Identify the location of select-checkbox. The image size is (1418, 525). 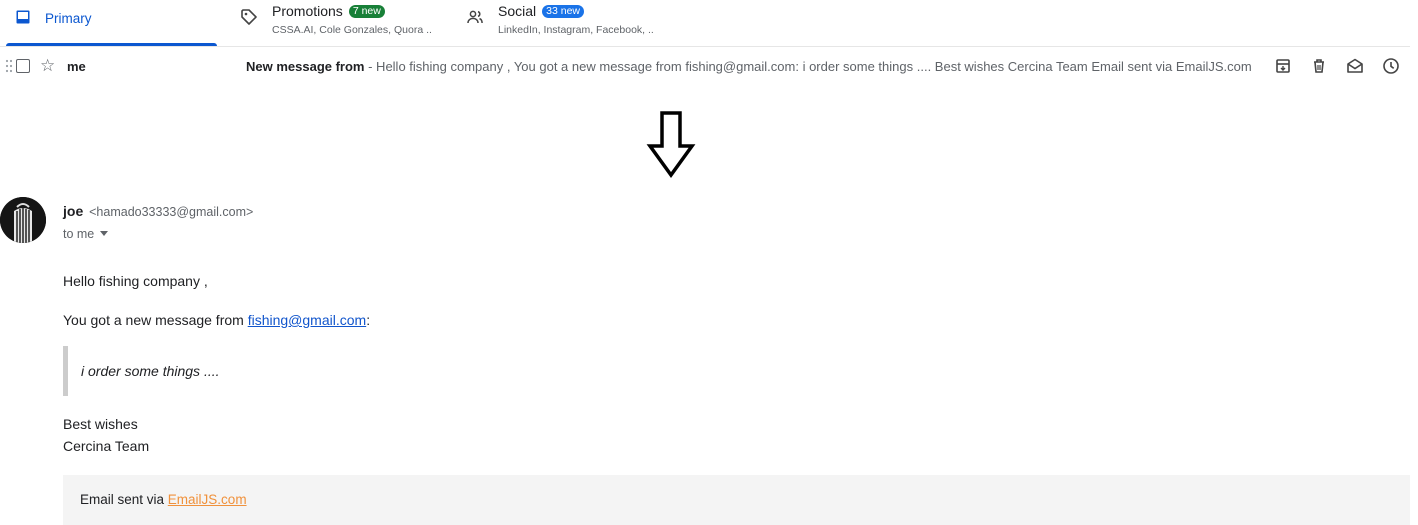
(23, 66).